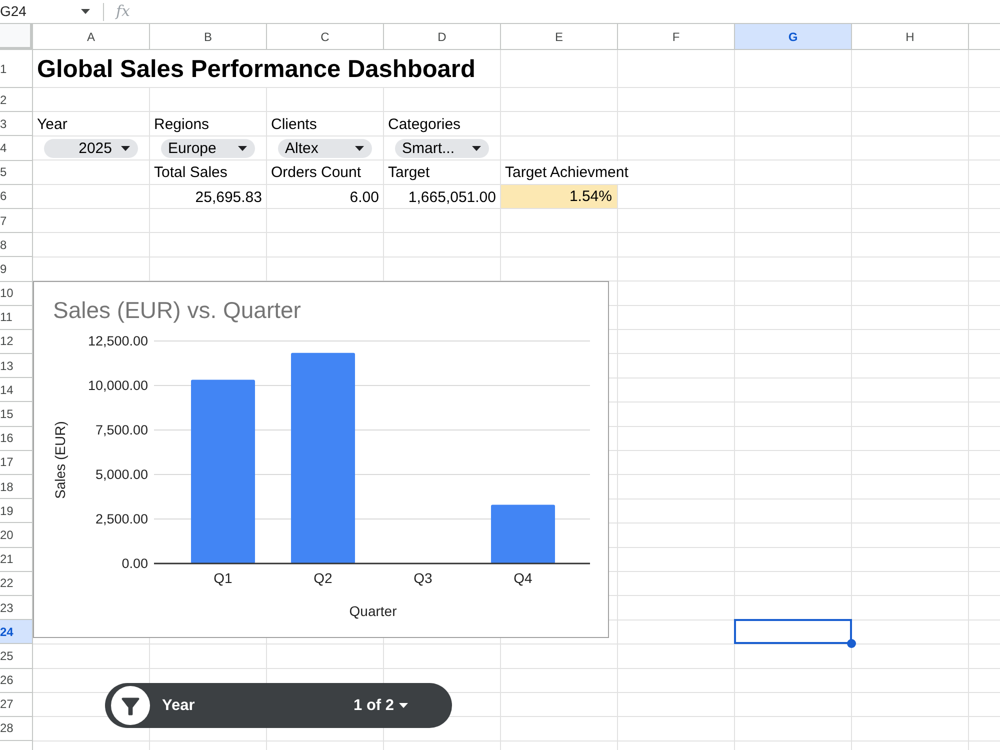  What do you see at coordinates (16, 221) in the screenshot?
I see `row-header: 7` at bounding box center [16, 221].